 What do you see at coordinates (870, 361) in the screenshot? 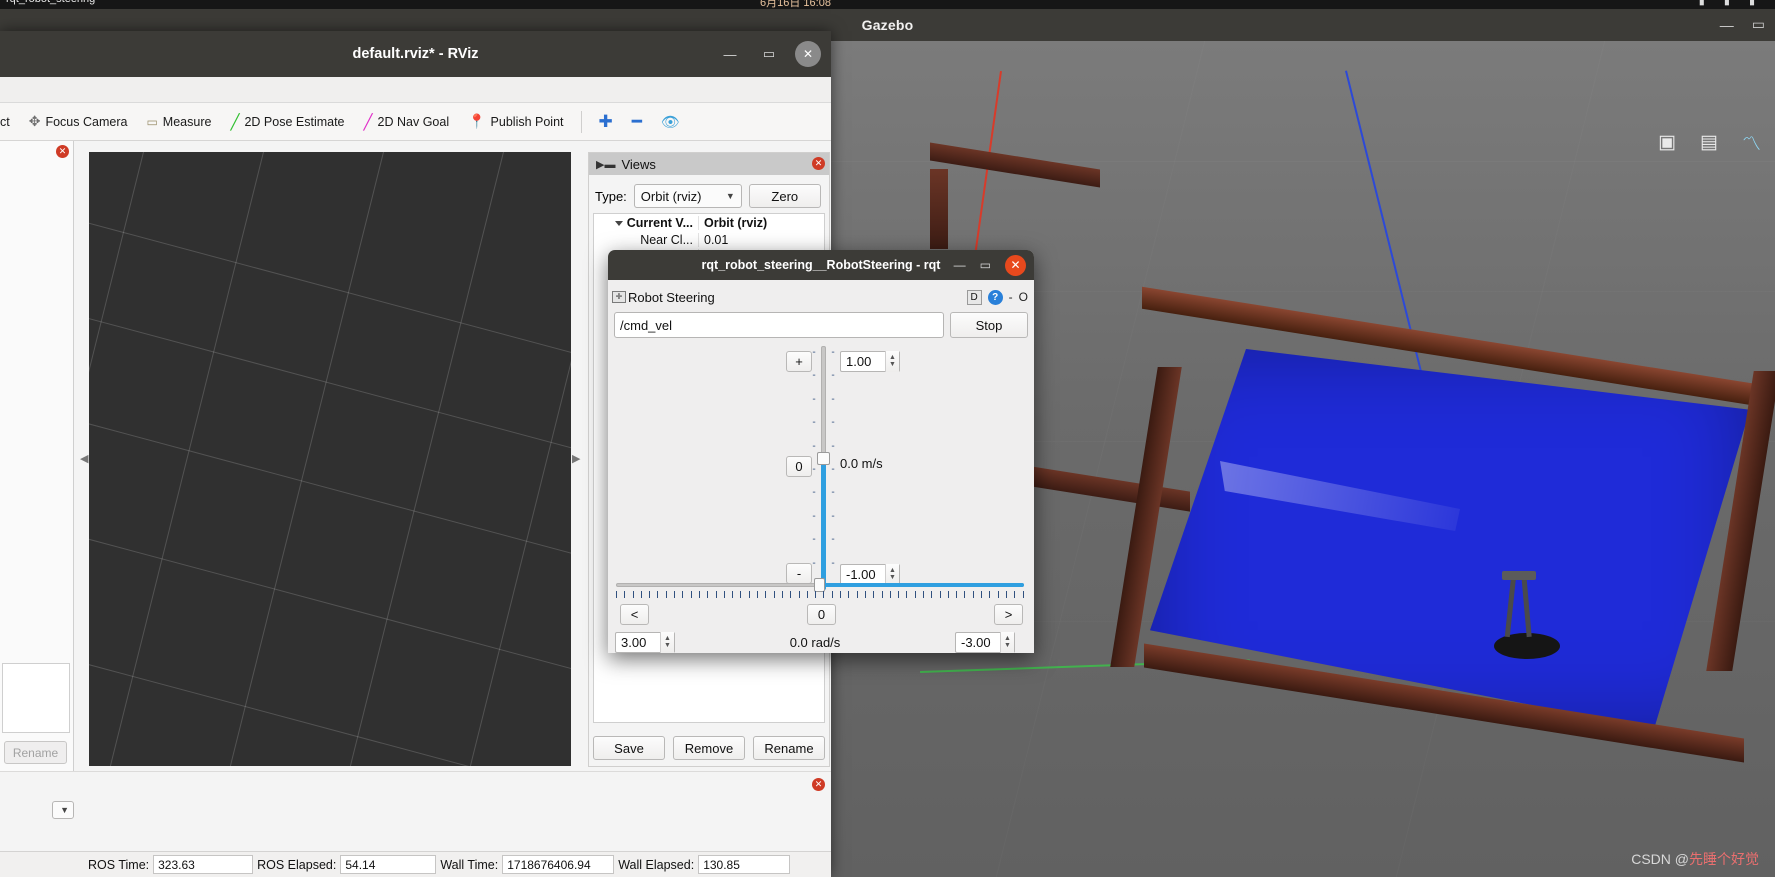
I see `linear-max-spinbox: 1.00 ▲ ▼` at bounding box center [870, 361].